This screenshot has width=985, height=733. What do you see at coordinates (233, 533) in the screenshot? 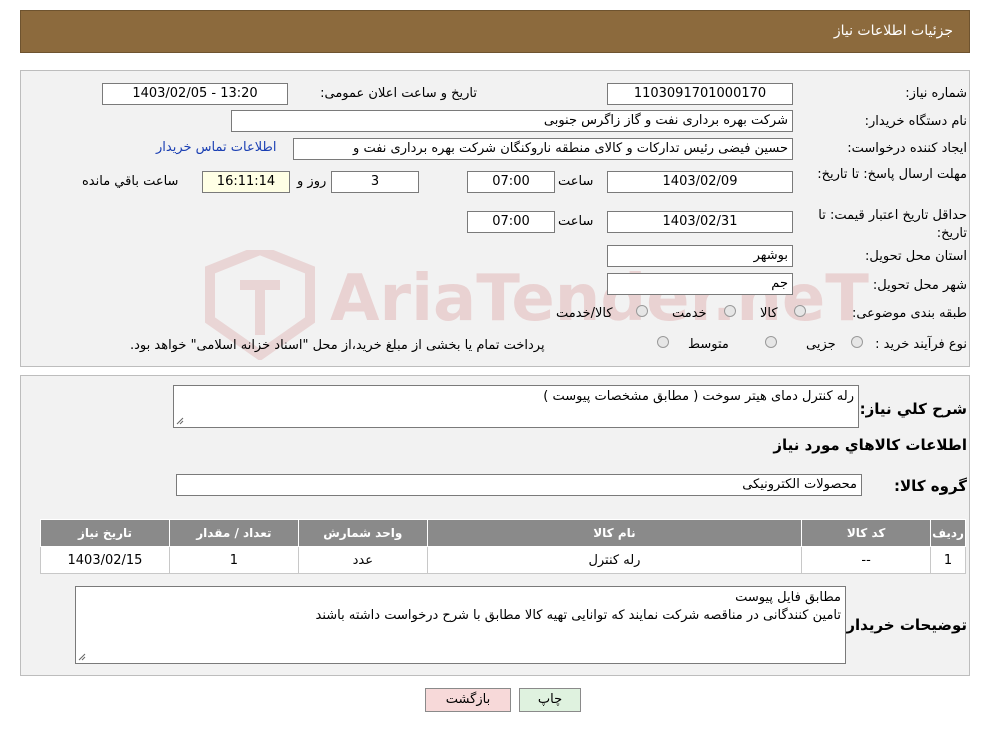
I see `col-quantity: تعداد / مقدار` at bounding box center [233, 533].